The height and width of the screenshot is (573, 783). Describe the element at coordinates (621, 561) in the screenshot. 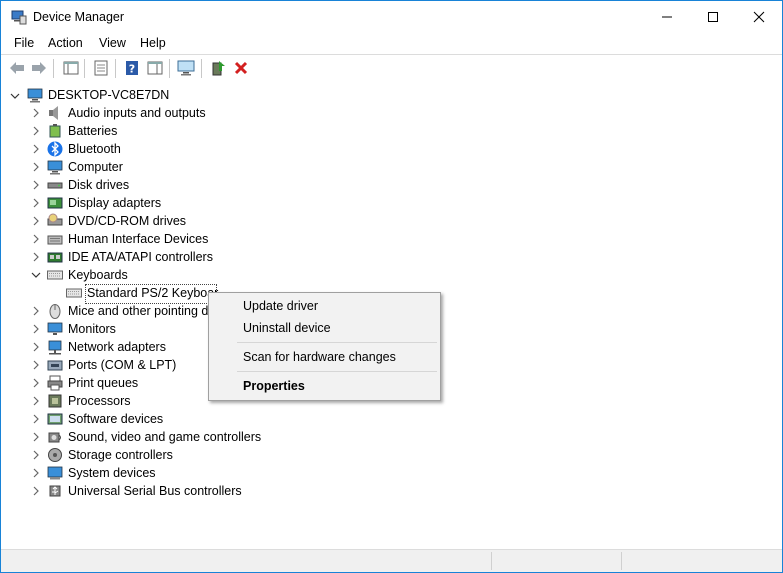

I see `status-segment` at that location.